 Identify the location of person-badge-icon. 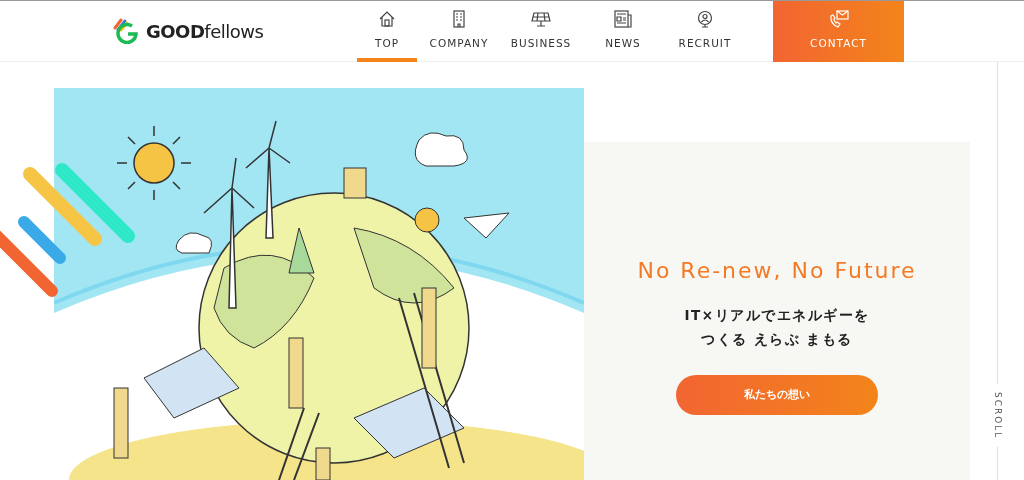
(705, 19).